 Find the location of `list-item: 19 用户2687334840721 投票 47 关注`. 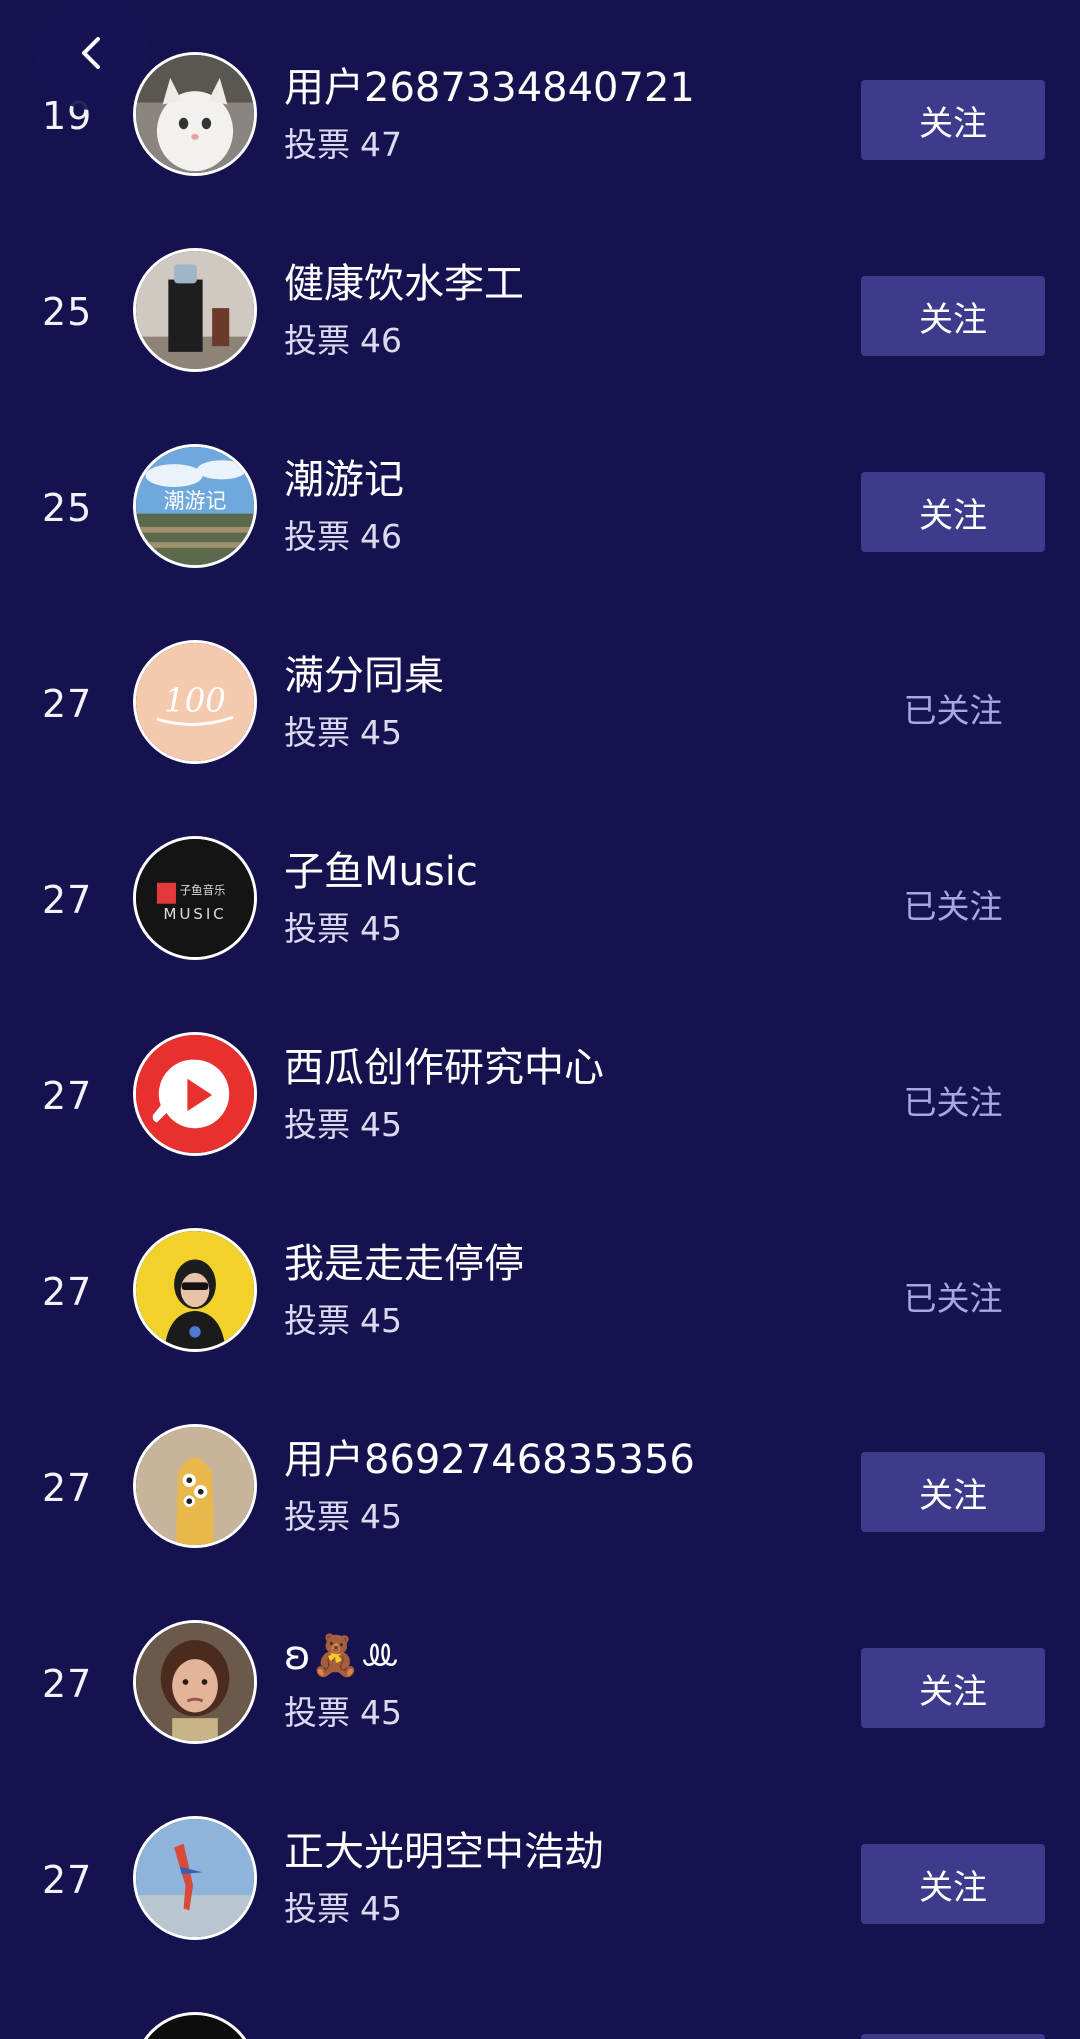

list-item: 19 用户2687334840721 投票 47 关注 is located at coordinates (540, 116).